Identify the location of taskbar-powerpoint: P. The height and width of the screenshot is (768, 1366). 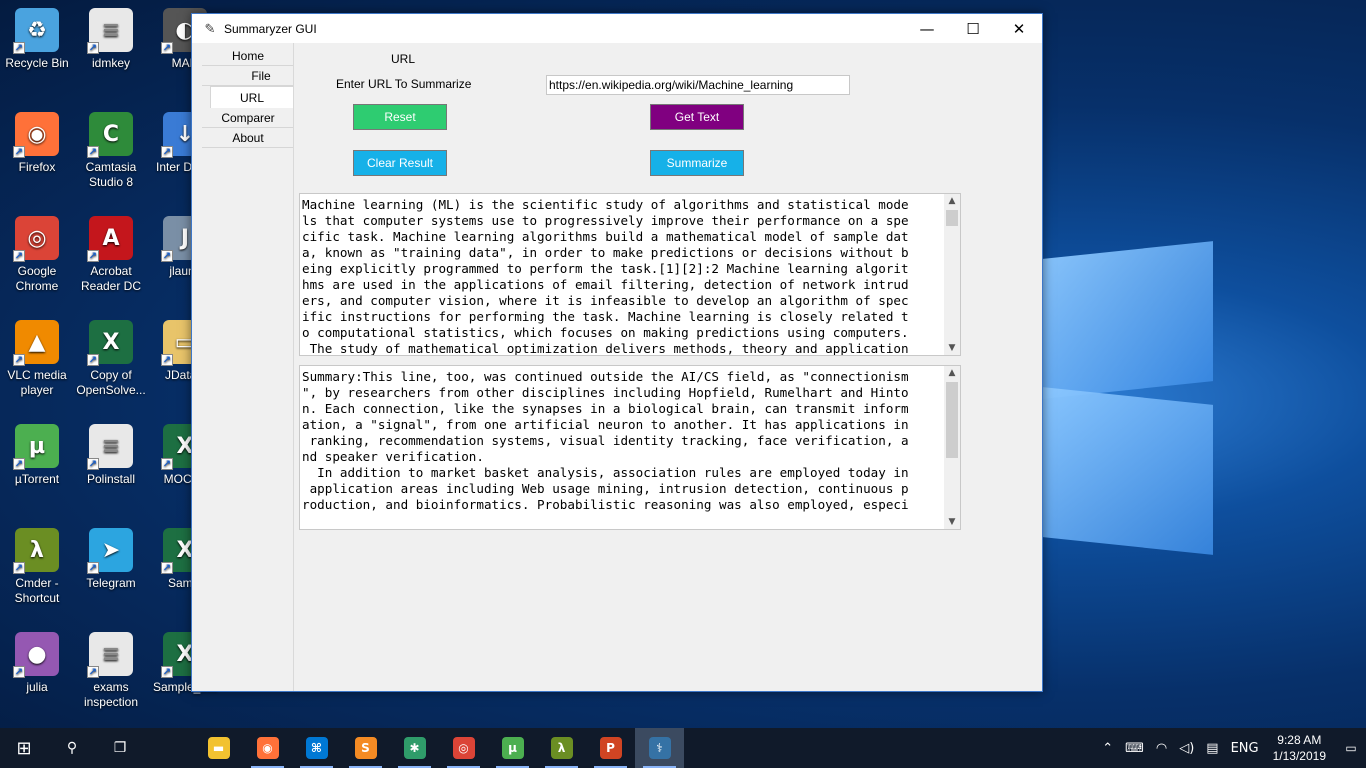
(610, 748).